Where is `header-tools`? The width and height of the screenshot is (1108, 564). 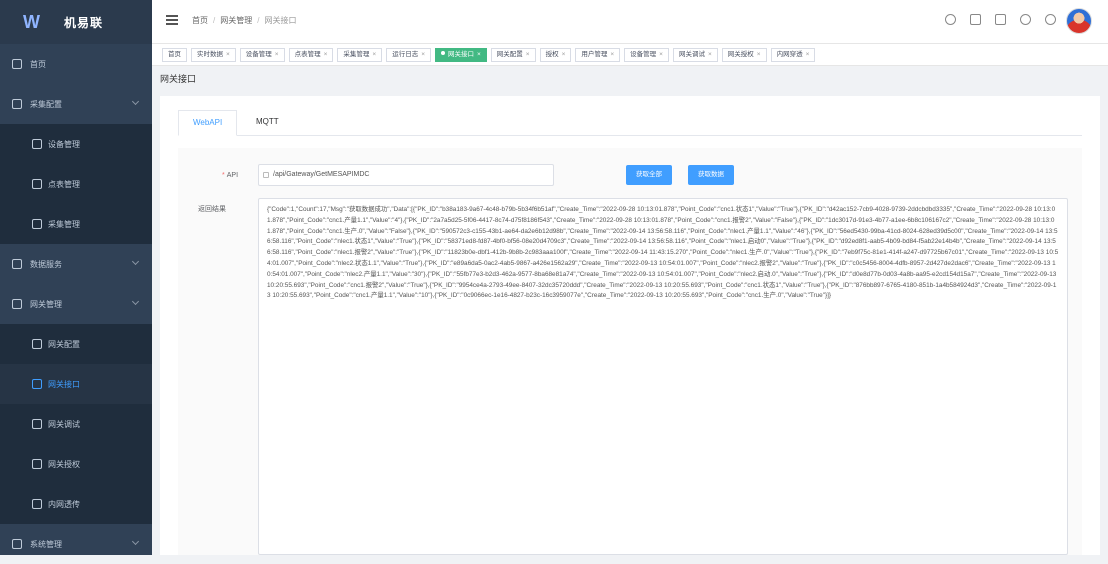 header-tools is located at coordinates (1000, 19).